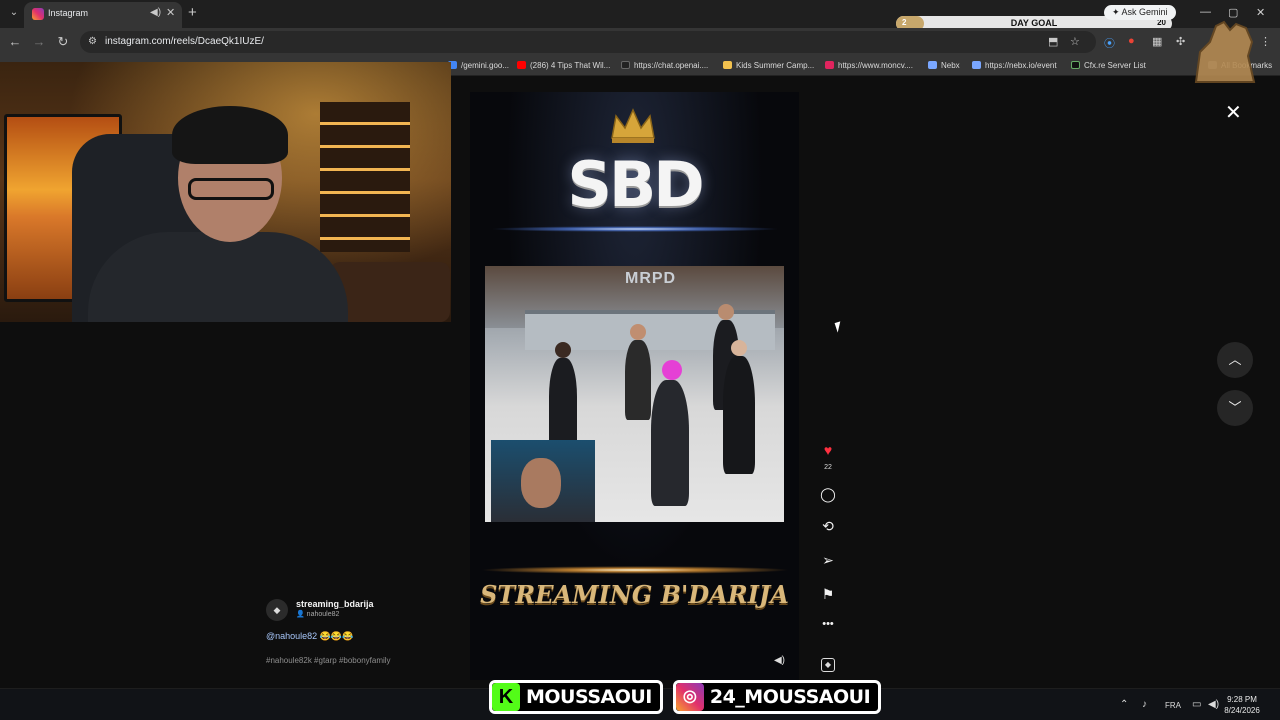  What do you see at coordinates (184, 41) in the screenshot?
I see `url-text: instagram.com/reels/DcaeQk1IUzE/` at bounding box center [184, 41].